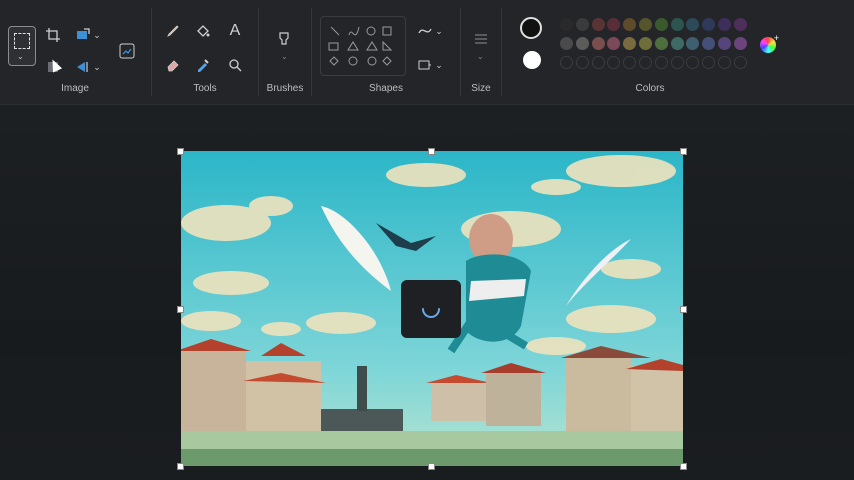  What do you see at coordinates (386, 88) in the screenshot?
I see `shapes-group-label: Shapes` at bounding box center [386, 88].